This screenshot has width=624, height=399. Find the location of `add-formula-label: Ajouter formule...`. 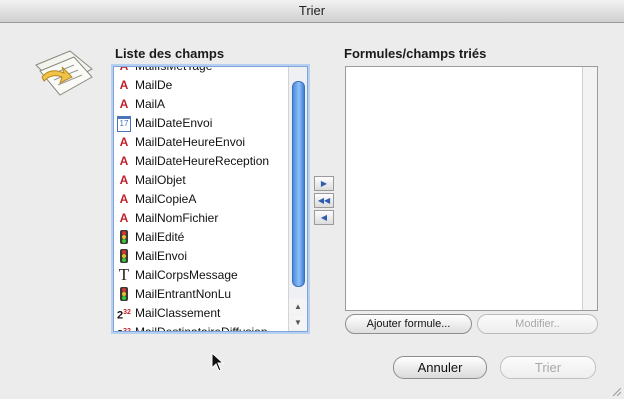

add-formula-label: Ajouter formule... is located at coordinates (408, 324).